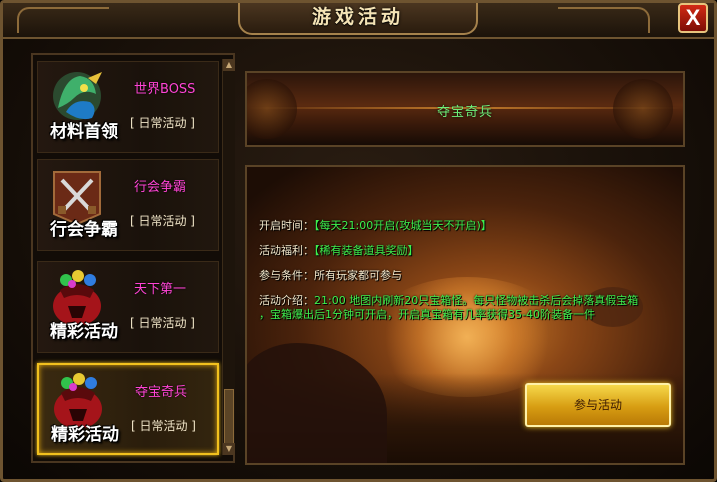  I want to click on condition-row: 参与条件：所有玩家都可参与, so click(469, 276).